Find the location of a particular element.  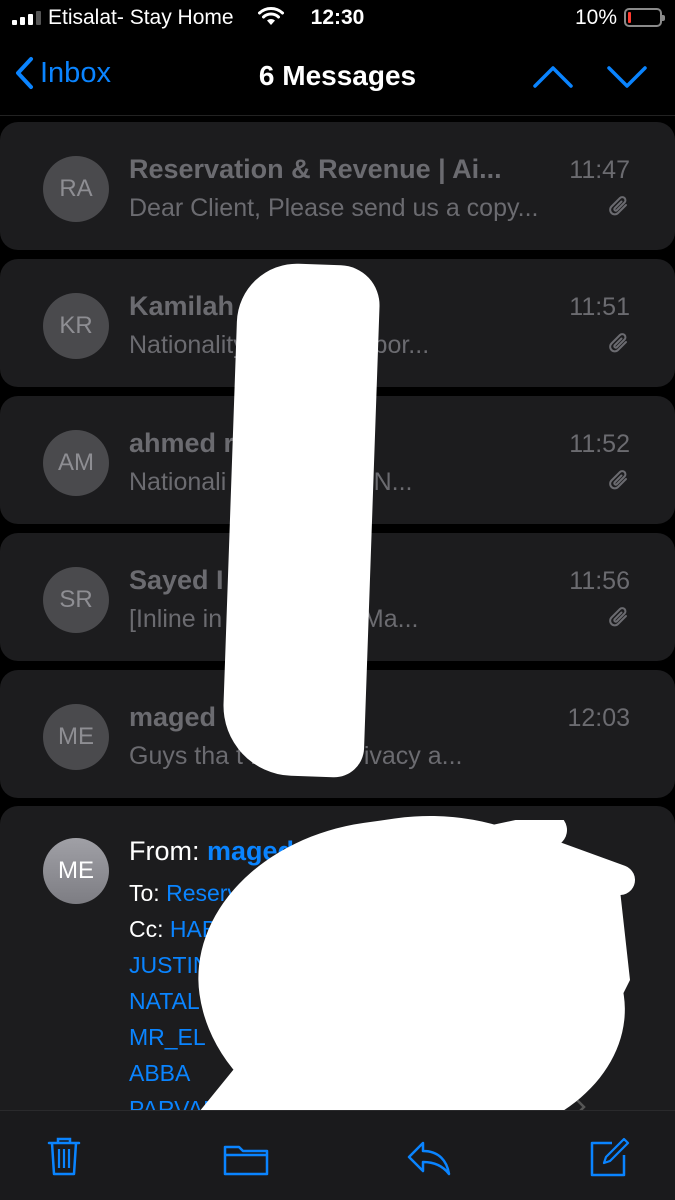

message-time: 11:56 is located at coordinates (599, 581).